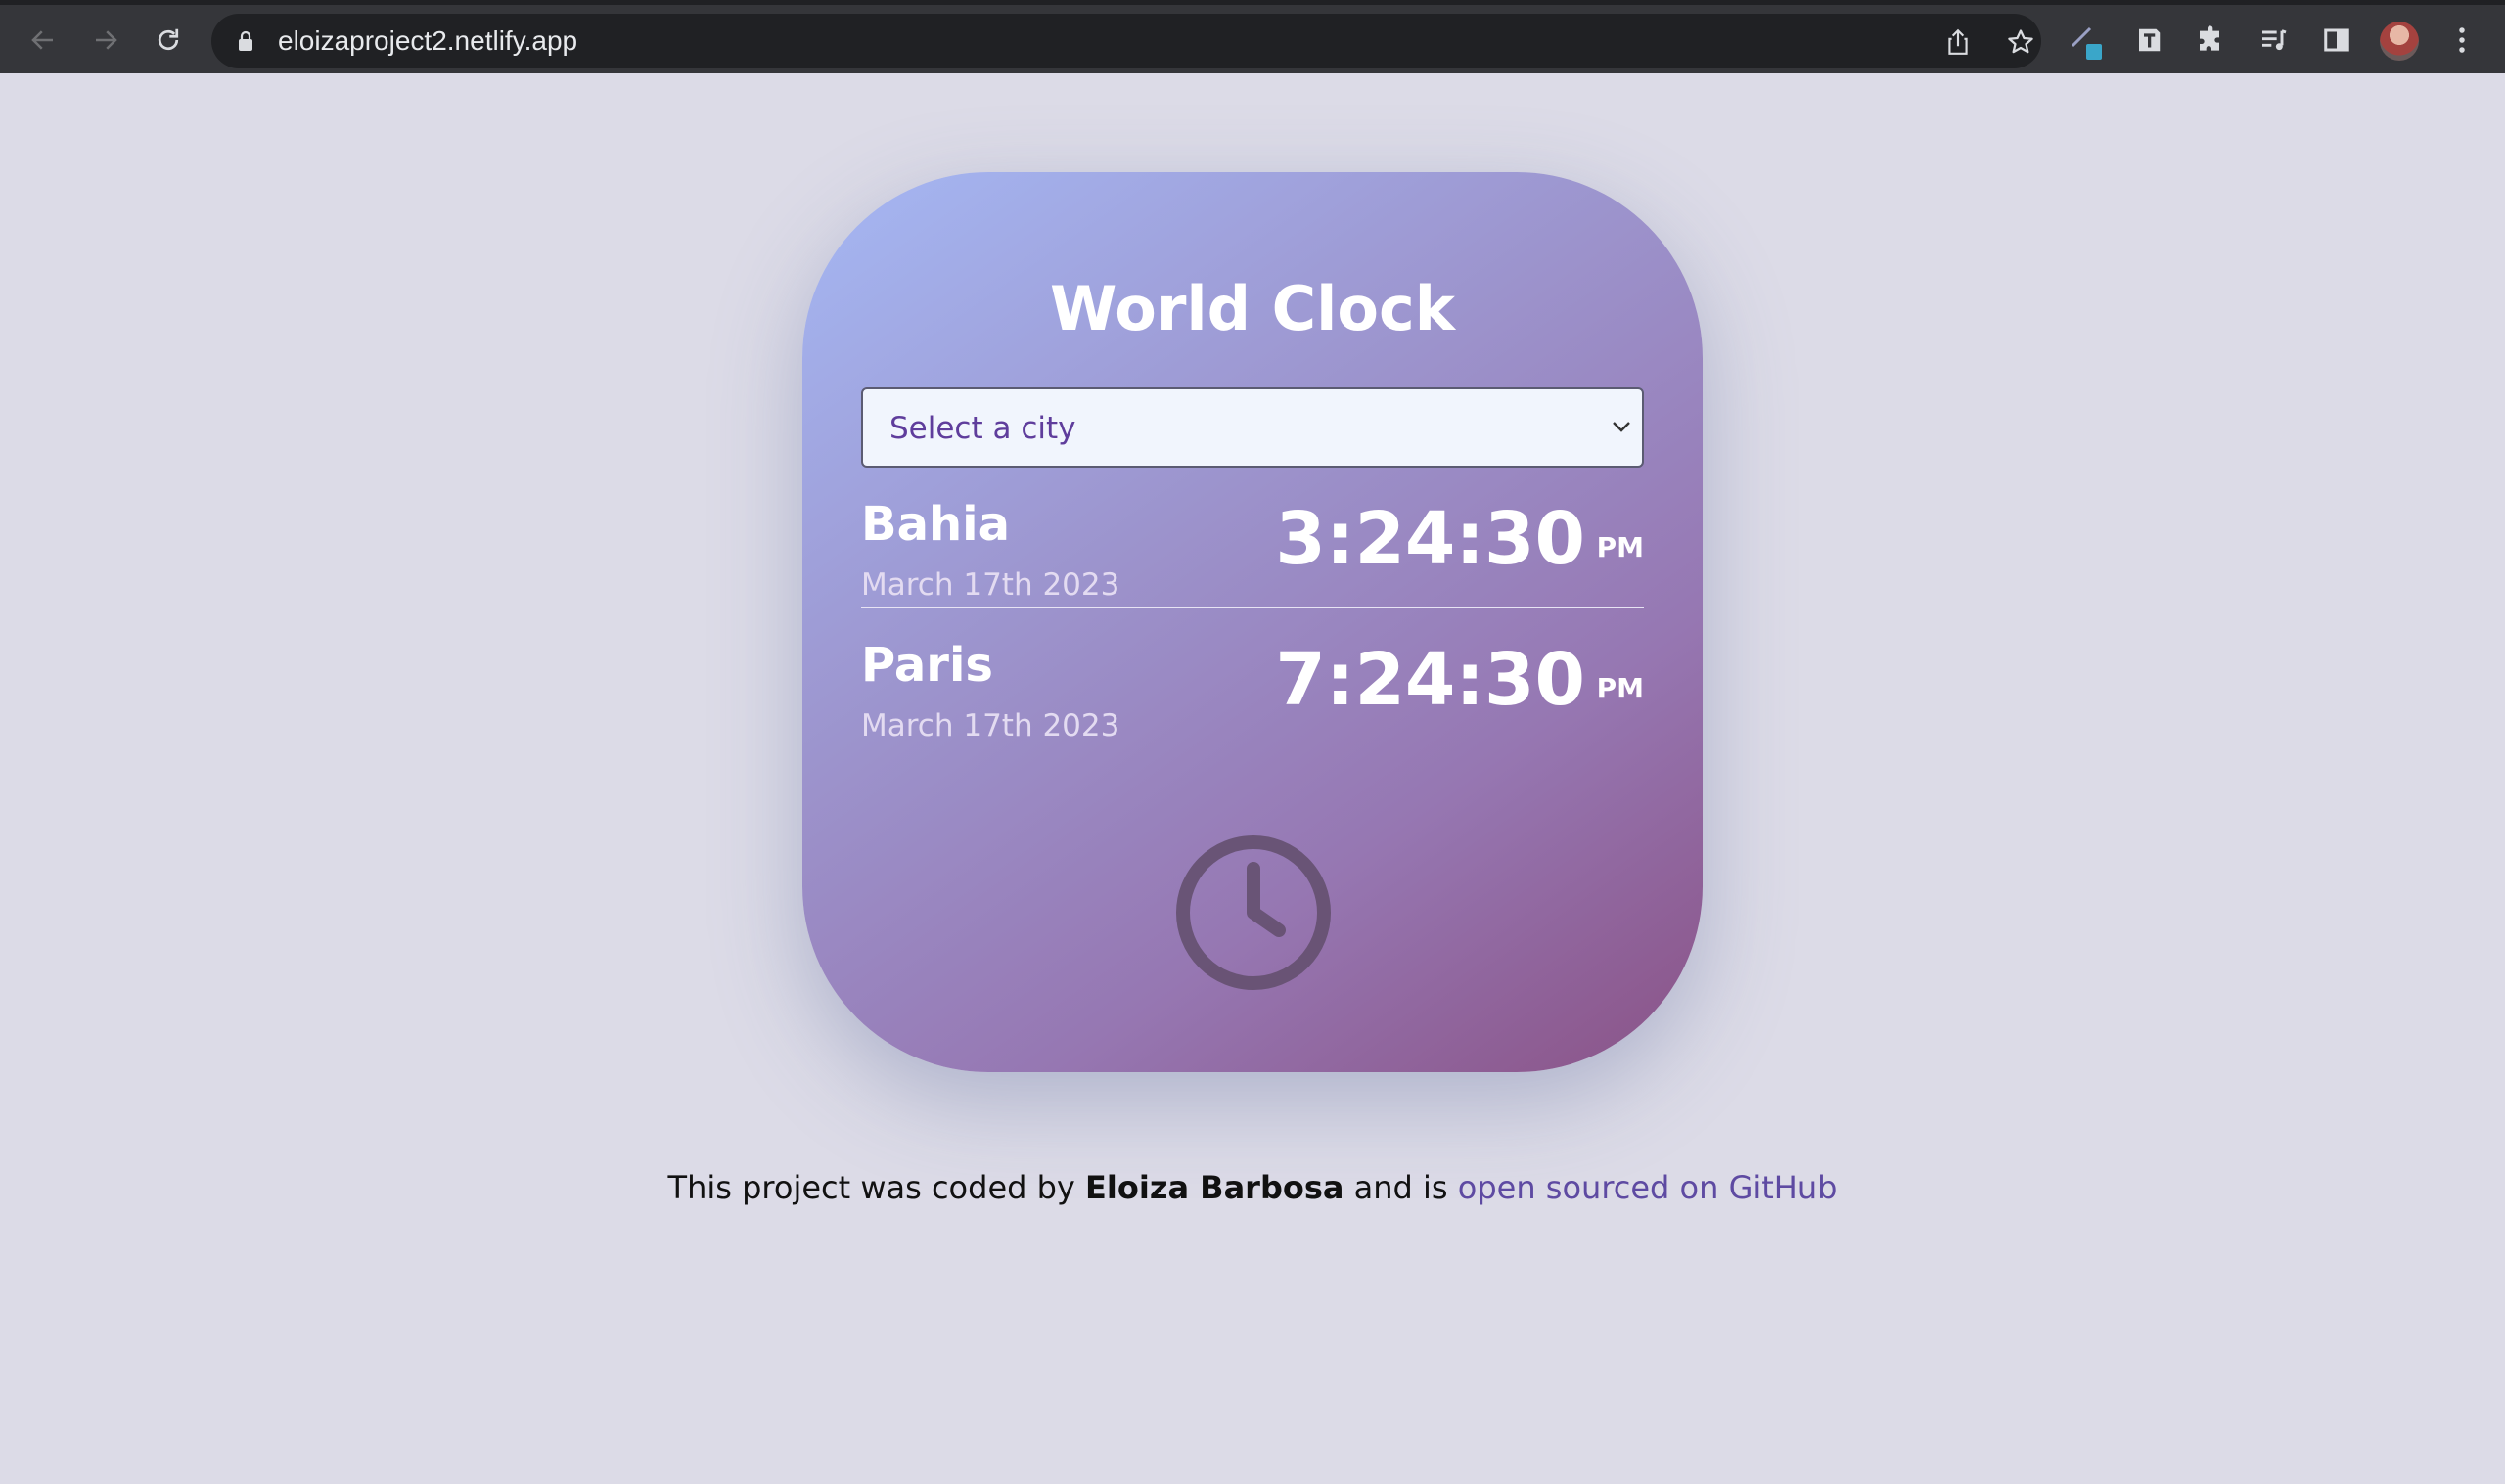 This screenshot has width=2505, height=1484. I want to click on clock-icon, so click(1253, 912).